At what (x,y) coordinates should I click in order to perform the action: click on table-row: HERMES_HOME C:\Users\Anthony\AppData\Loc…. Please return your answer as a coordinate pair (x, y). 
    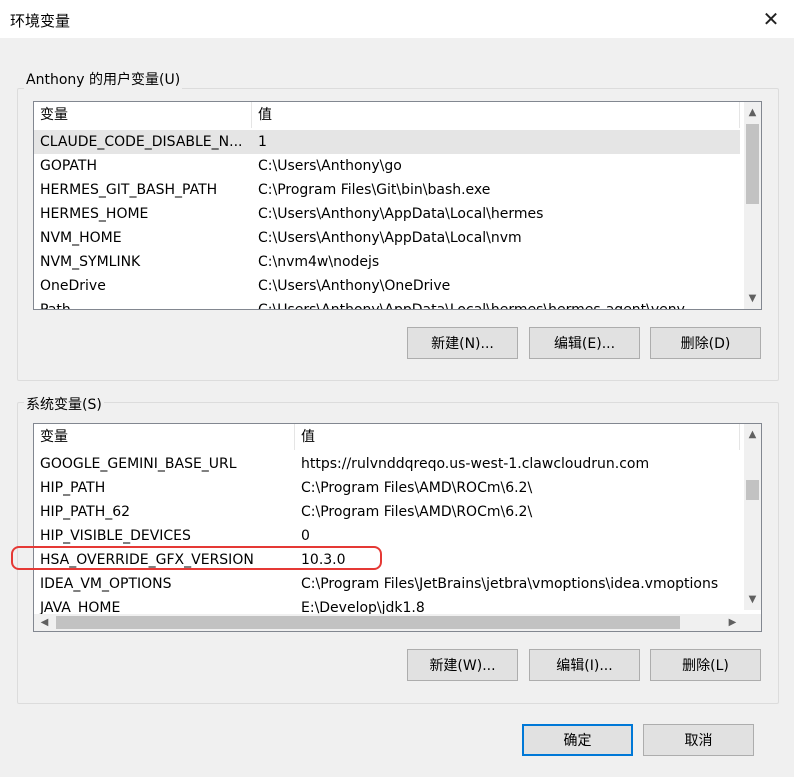
    Looking at the image, I should click on (387, 214).